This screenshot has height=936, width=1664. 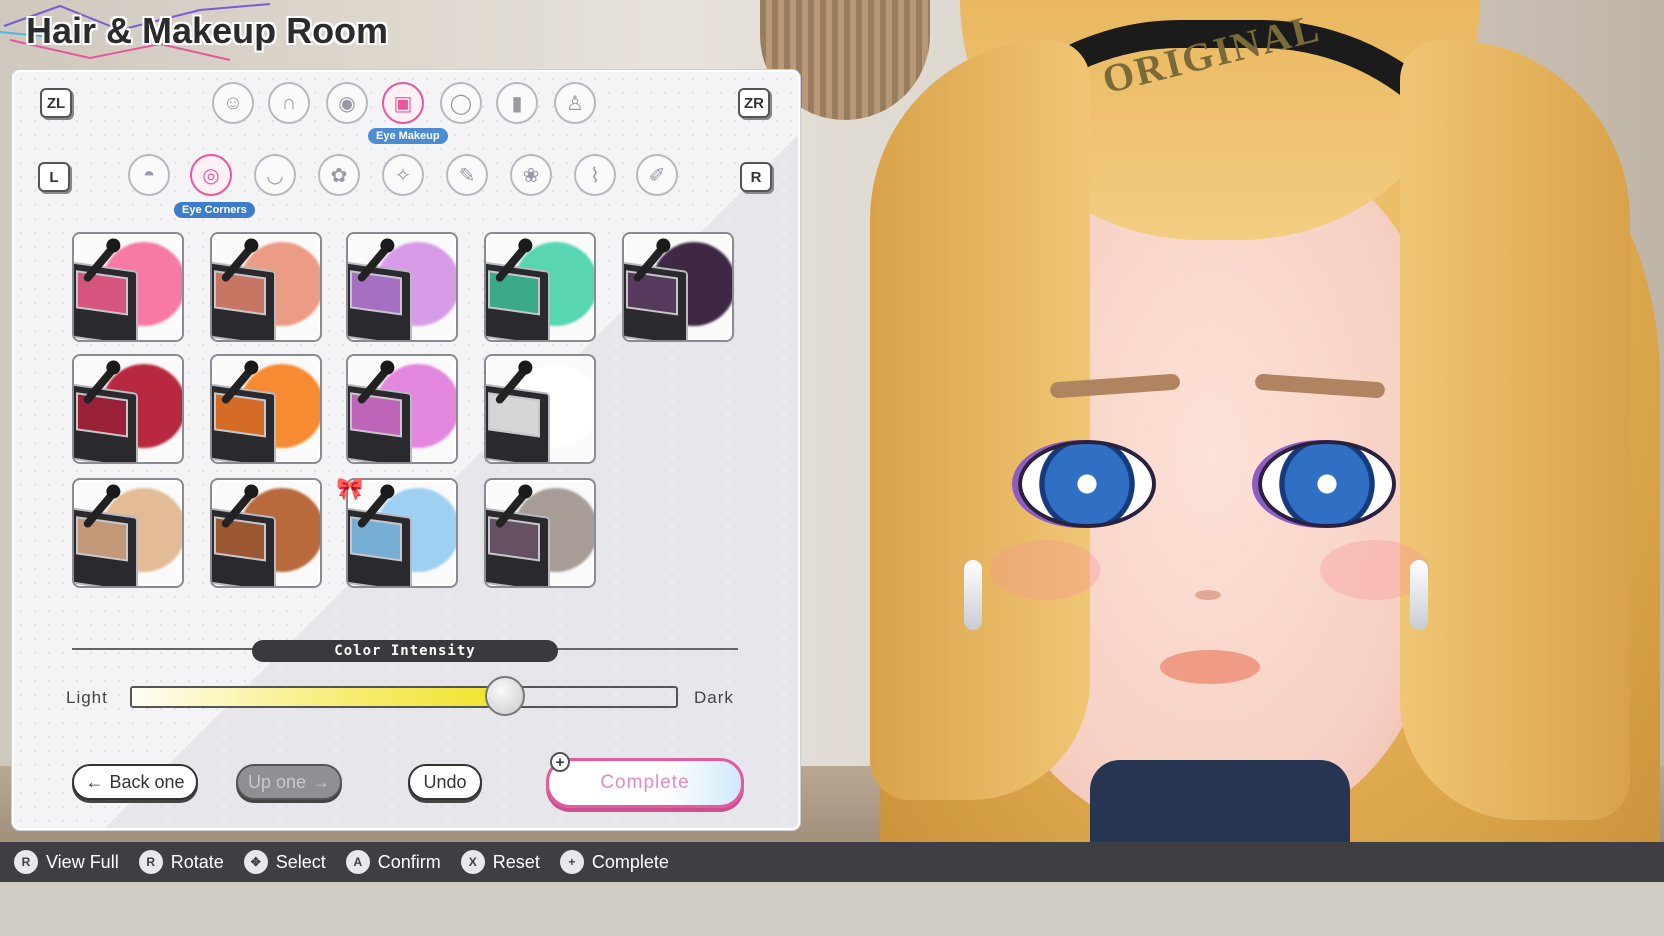 I want to click on l-button: L, so click(x=54, y=177).